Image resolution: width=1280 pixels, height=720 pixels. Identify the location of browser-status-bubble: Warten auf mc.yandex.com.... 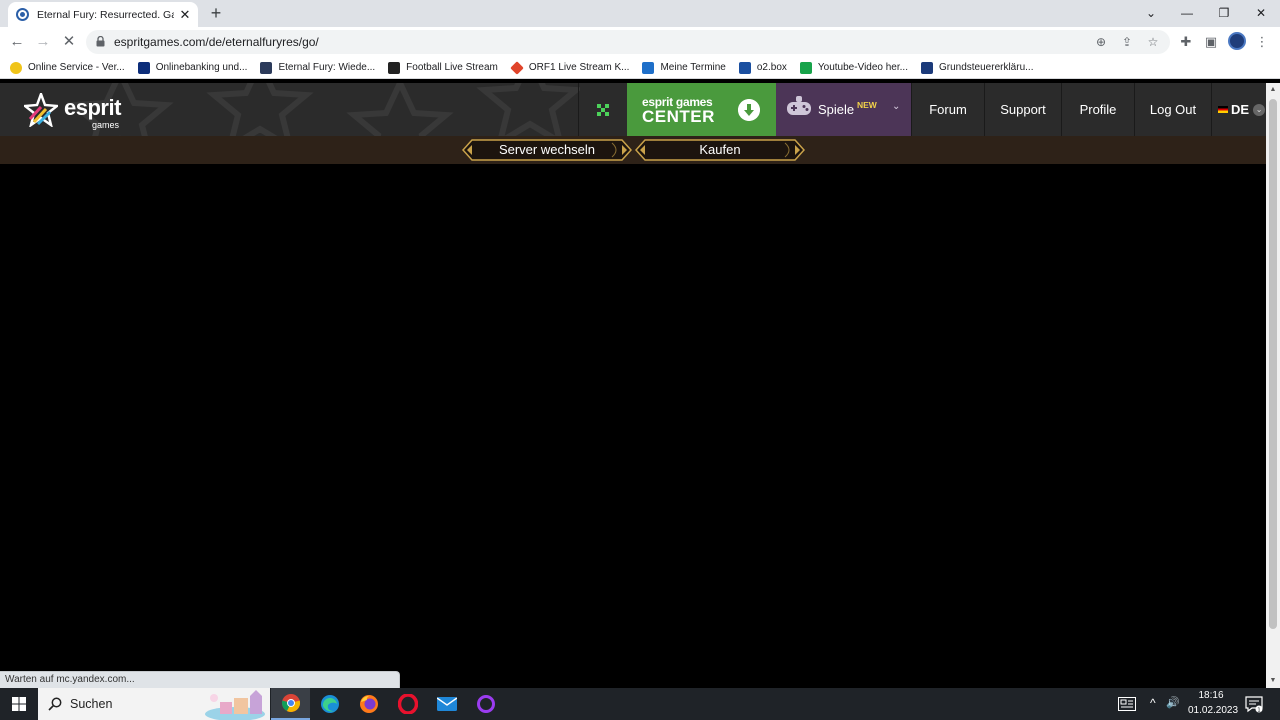
(200, 679).